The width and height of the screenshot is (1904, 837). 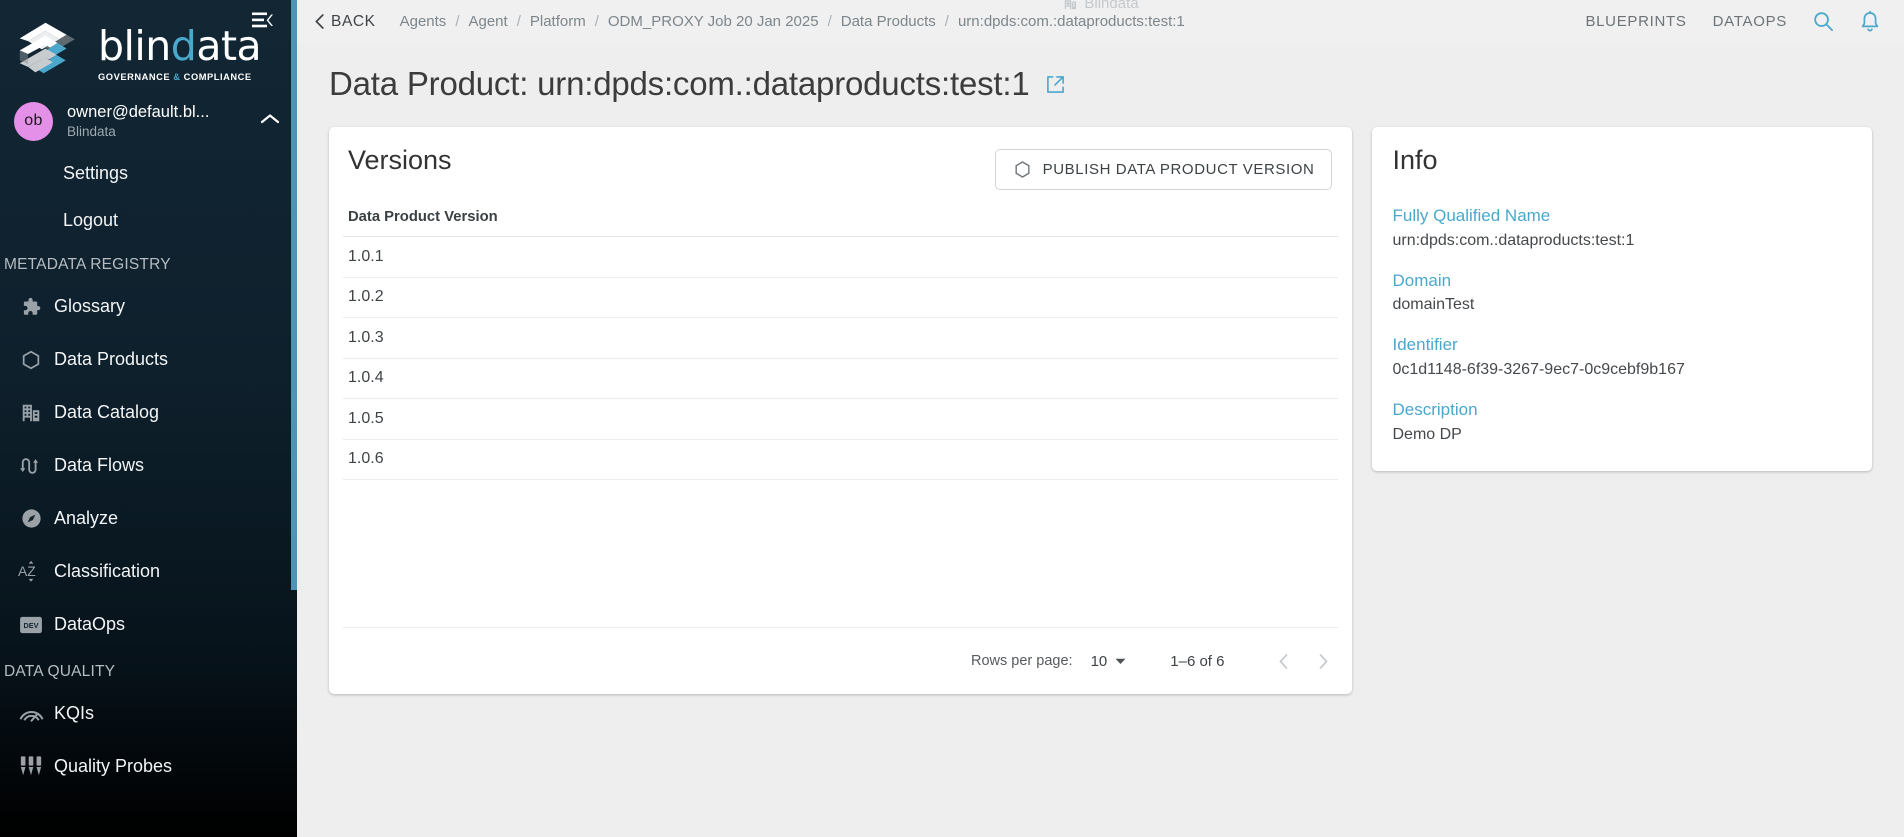 I want to click on puzzle-icon, so click(x=31, y=307).